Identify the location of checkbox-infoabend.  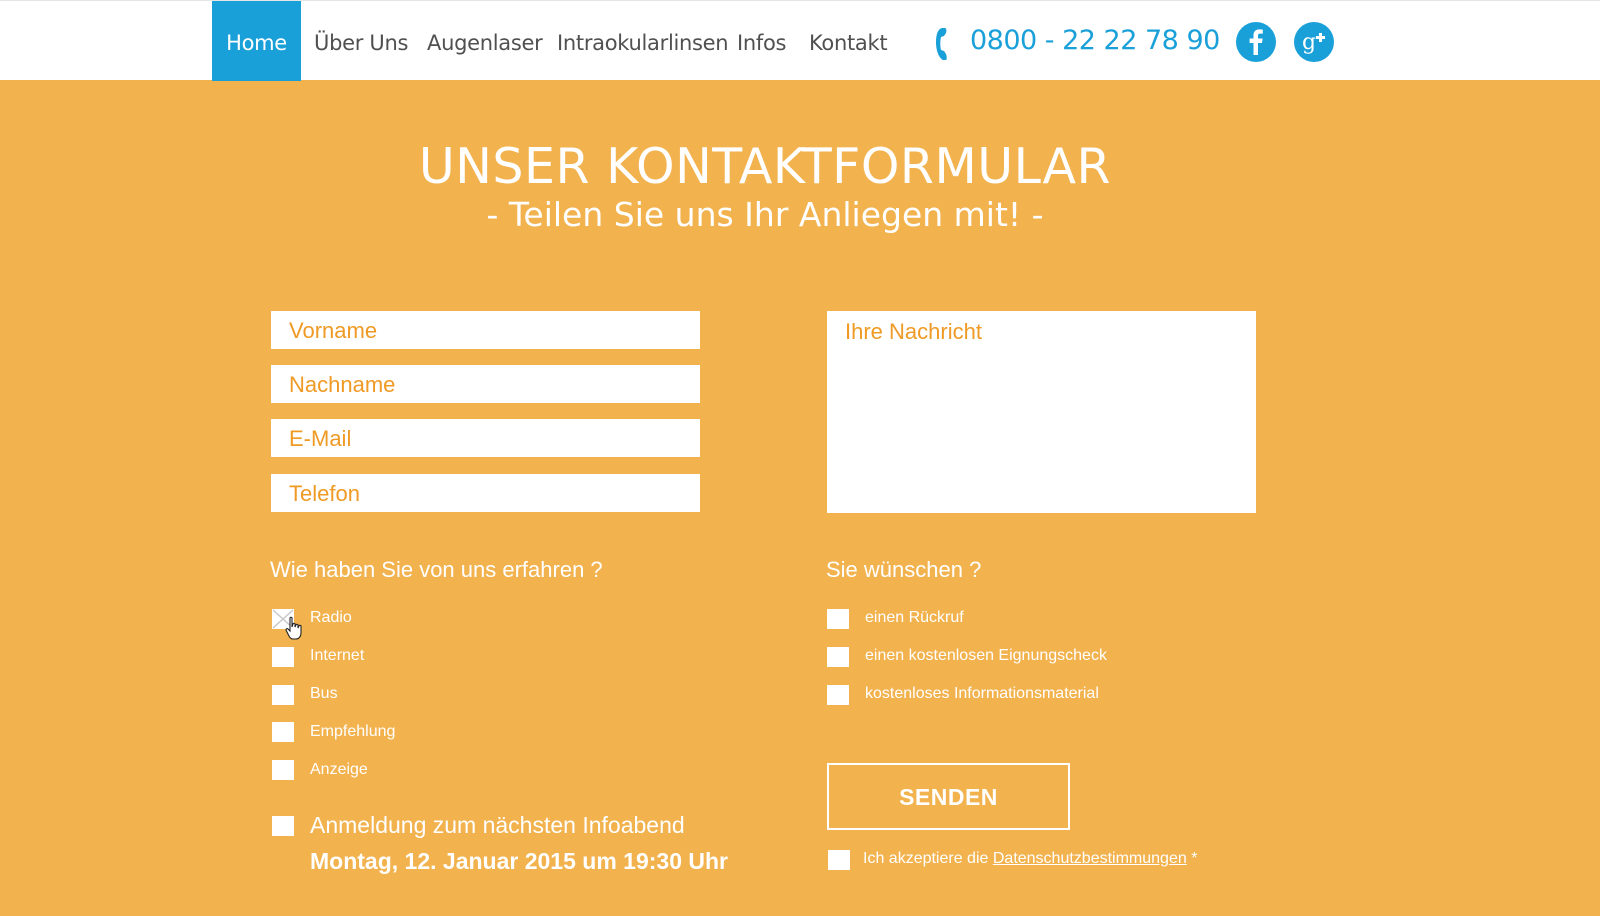
(283, 826).